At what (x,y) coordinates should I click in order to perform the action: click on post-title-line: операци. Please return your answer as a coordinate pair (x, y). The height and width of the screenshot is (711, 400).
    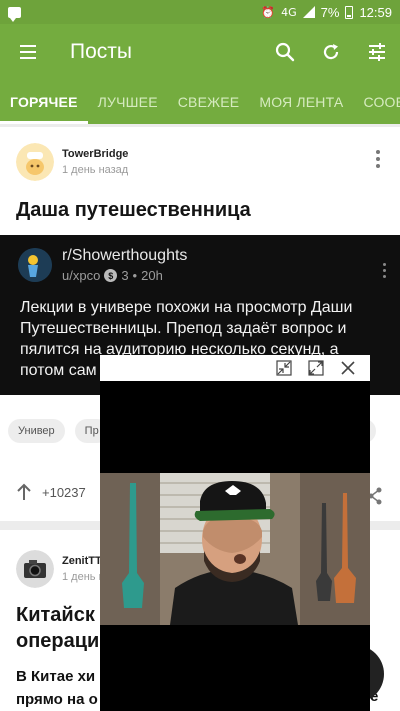
    Looking at the image, I should click on (58, 641).